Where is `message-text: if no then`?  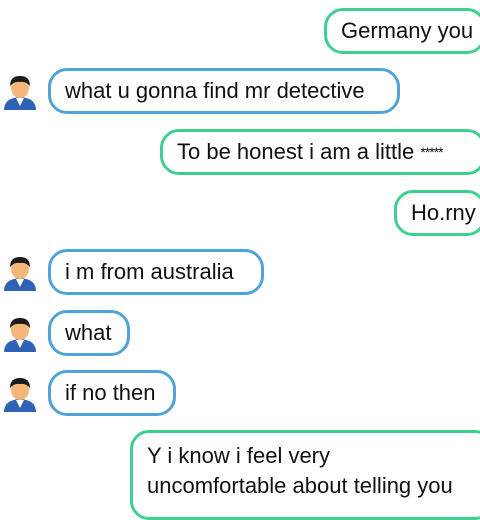 message-text: if no then is located at coordinates (110, 392).